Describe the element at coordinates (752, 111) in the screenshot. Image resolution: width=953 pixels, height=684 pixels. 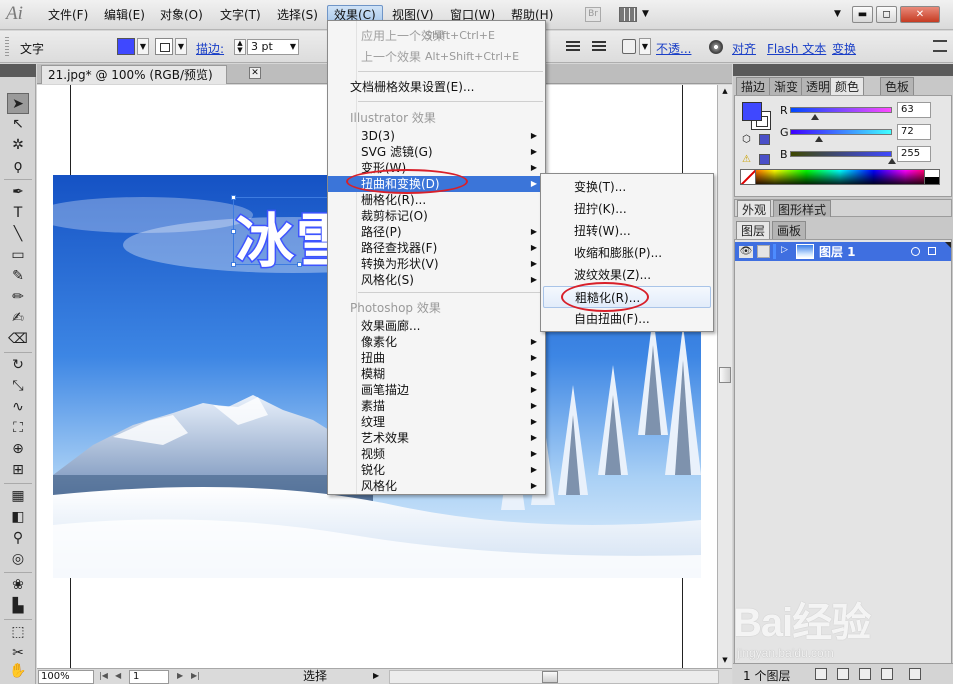
I see `fill-color-box` at that location.